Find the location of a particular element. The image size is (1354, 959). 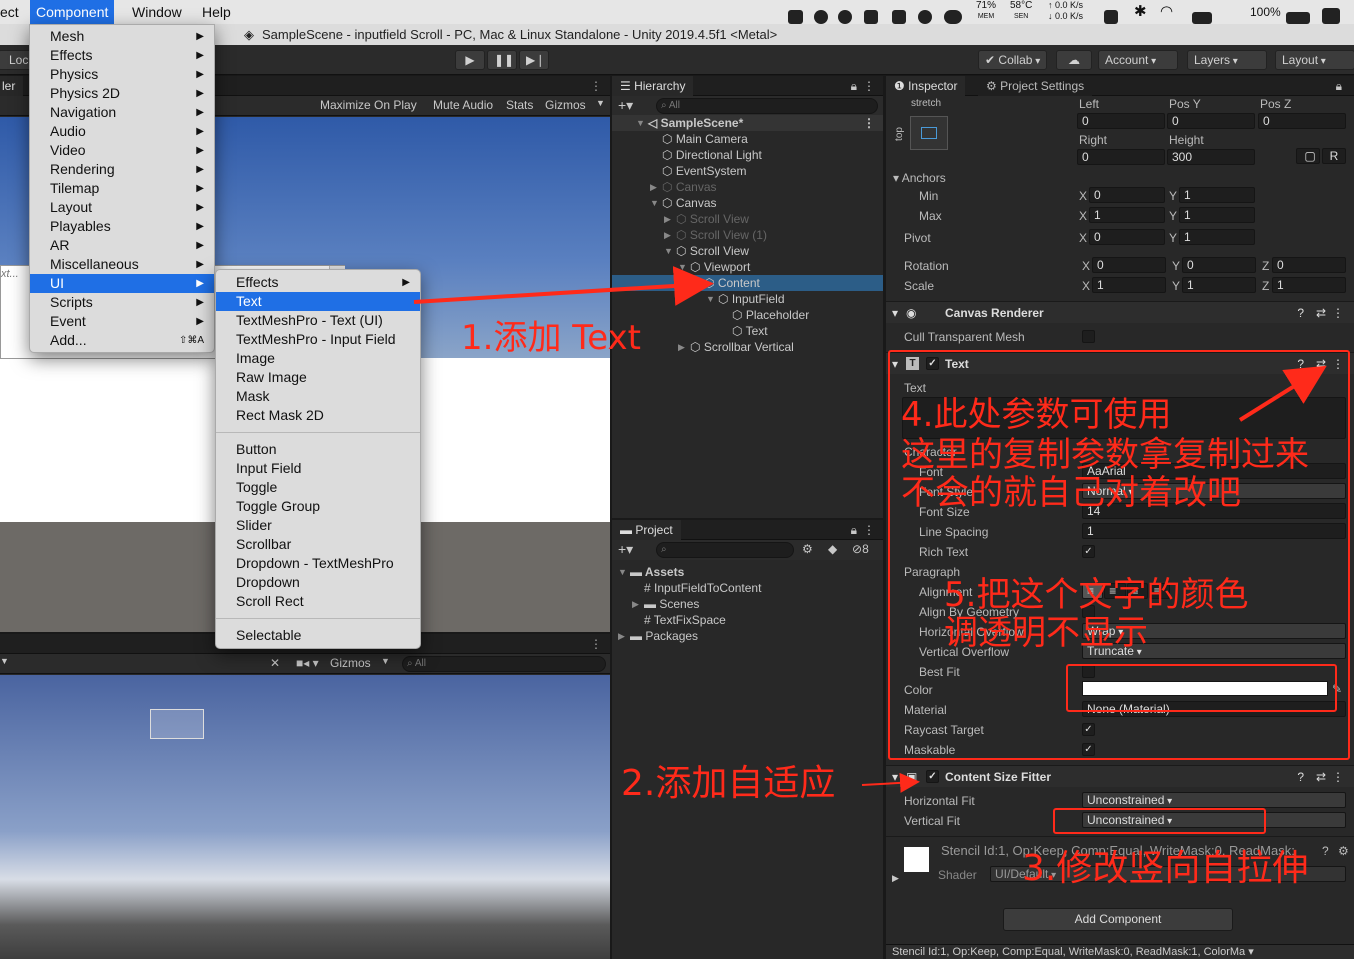

layers-dropdown: Layers is located at coordinates (1227, 60).